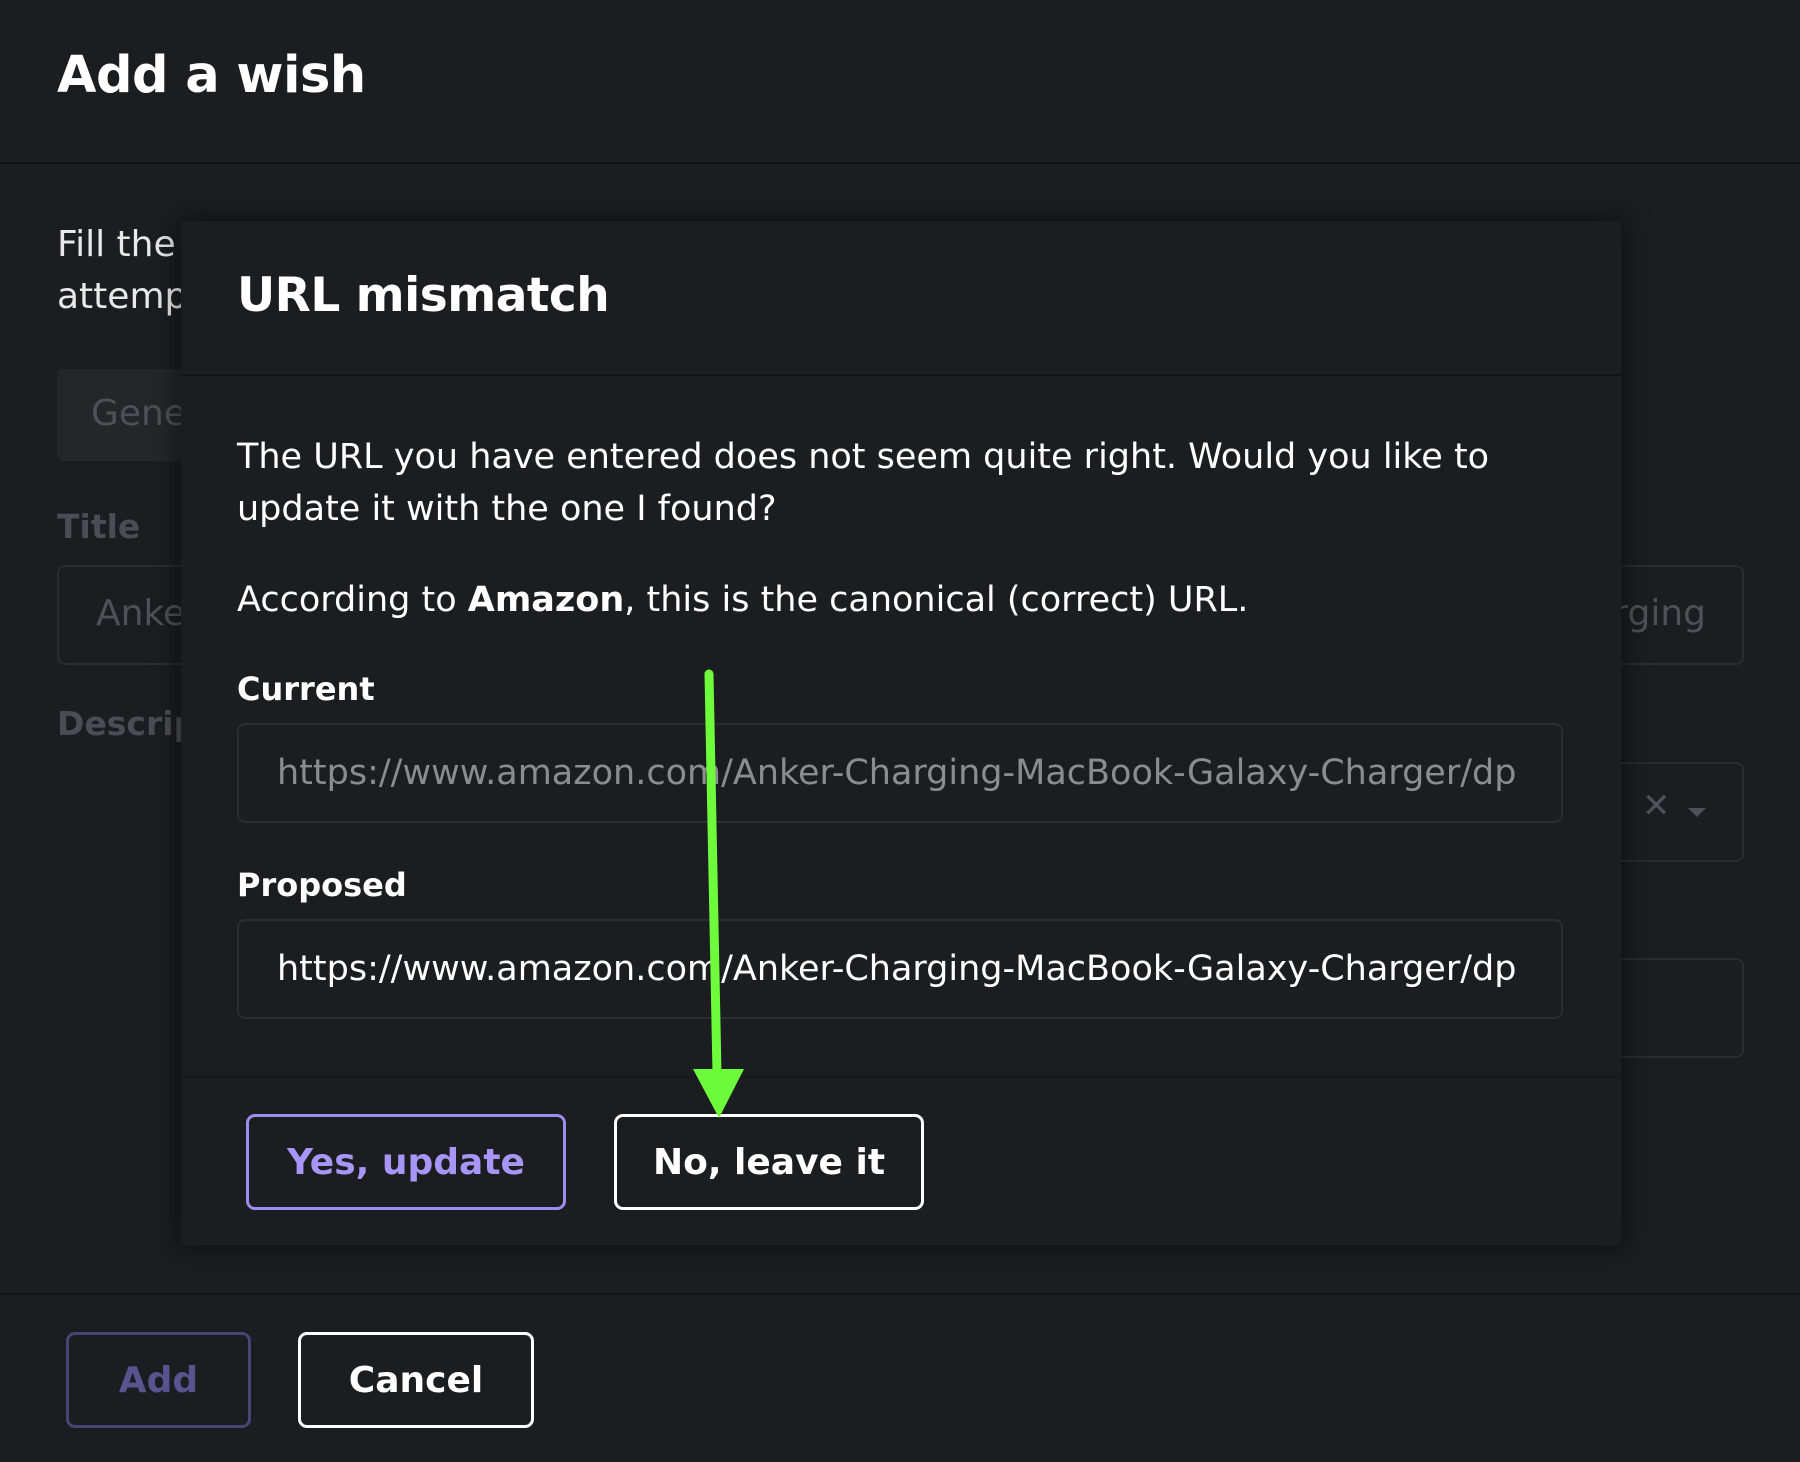 Image resolution: width=1800 pixels, height=1462 pixels. Describe the element at coordinates (99, 526) in the screenshot. I see `title-field-label: Title` at that location.